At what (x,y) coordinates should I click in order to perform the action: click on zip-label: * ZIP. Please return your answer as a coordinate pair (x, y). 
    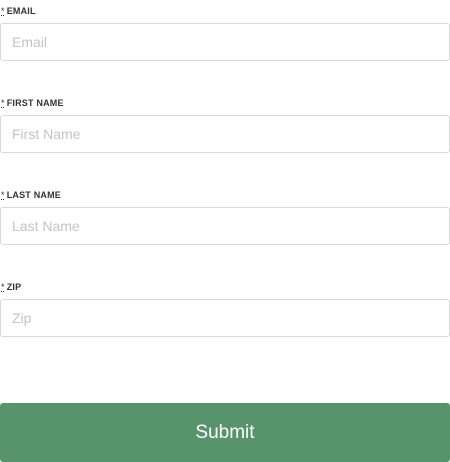
    Looking at the image, I should click on (11, 287).